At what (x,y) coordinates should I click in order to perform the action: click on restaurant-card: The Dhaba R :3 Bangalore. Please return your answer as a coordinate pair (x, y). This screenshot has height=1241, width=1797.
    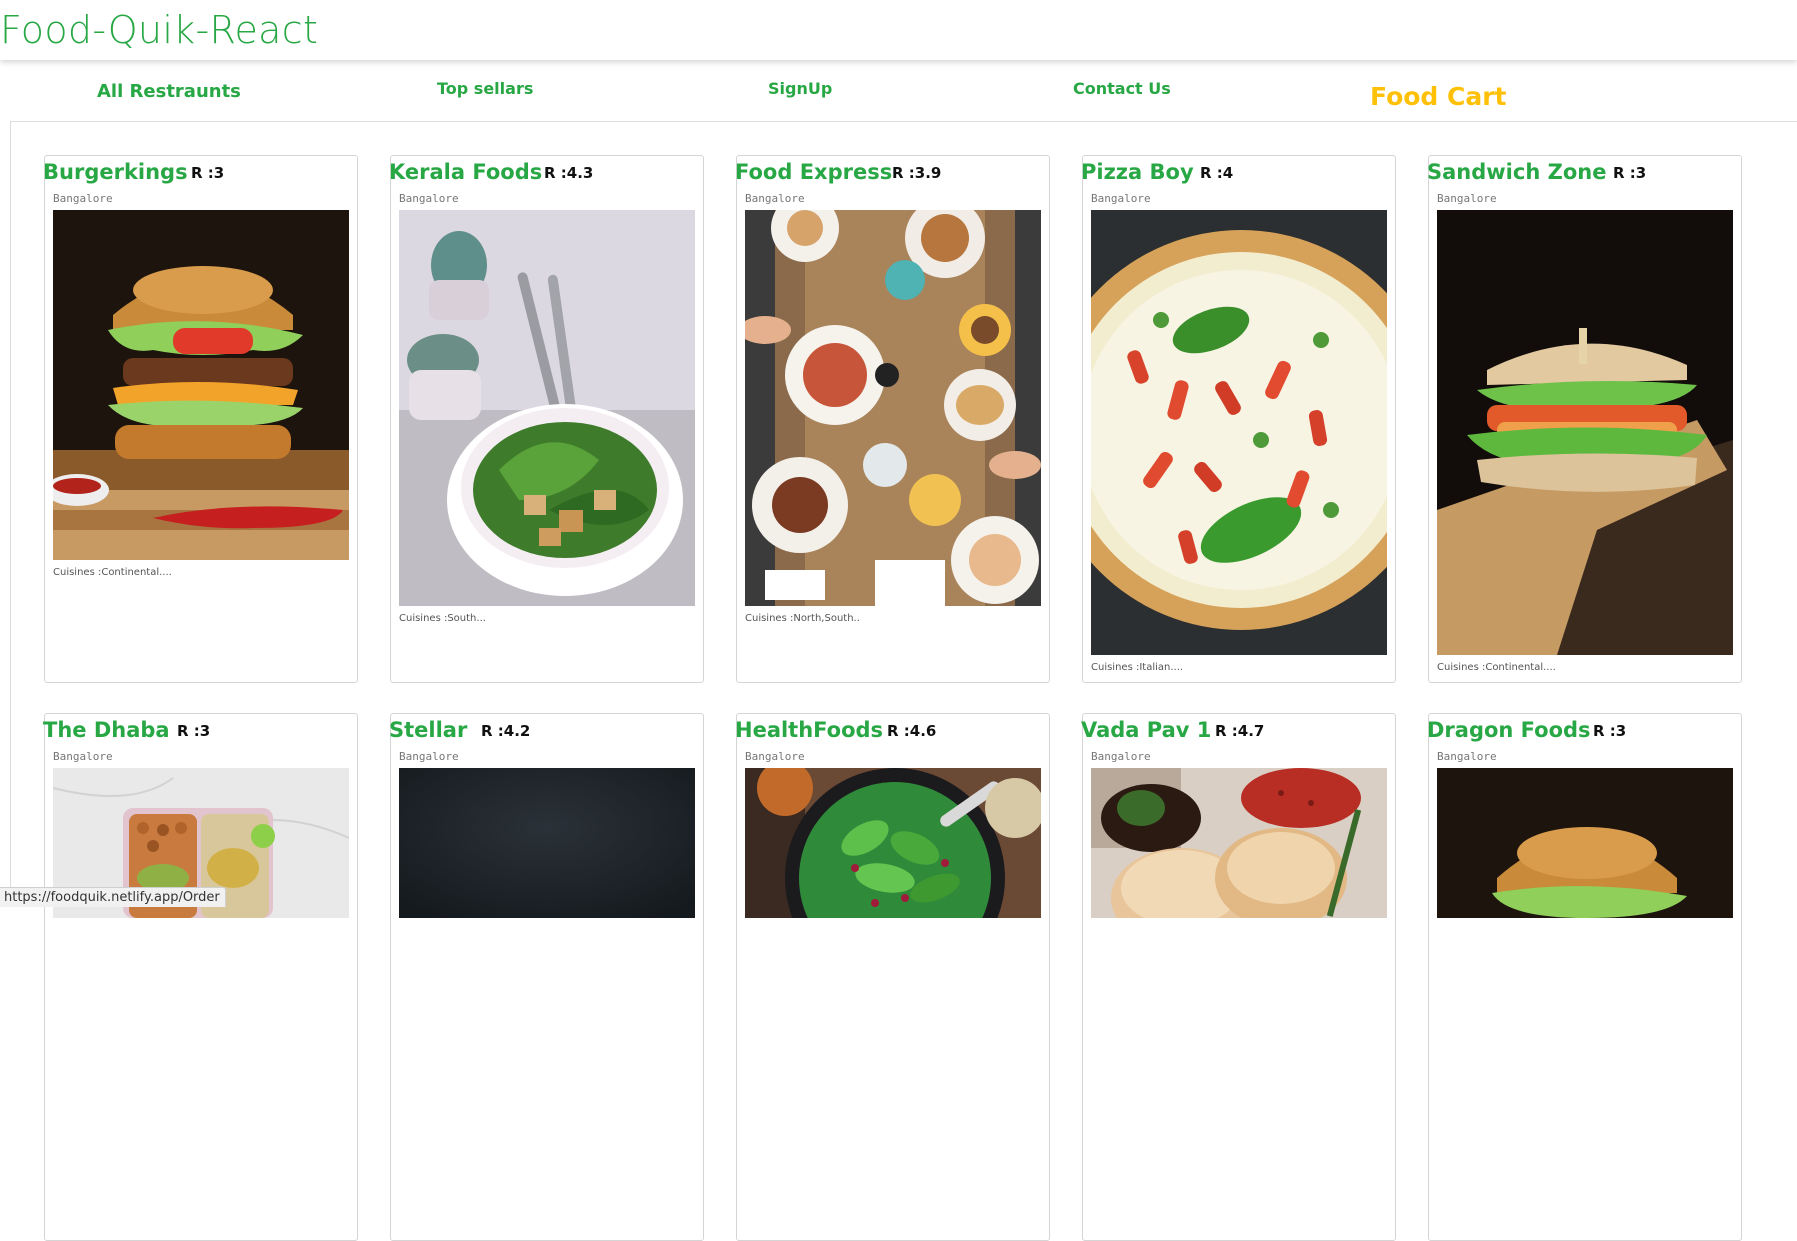
    Looking at the image, I should click on (200, 977).